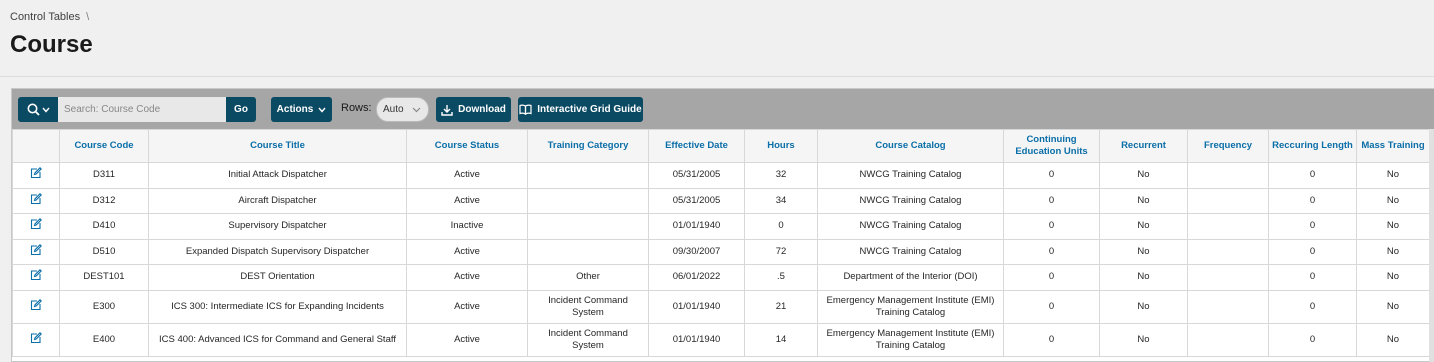 This screenshot has width=1434, height=362. I want to click on cell-code: D311, so click(104, 175).